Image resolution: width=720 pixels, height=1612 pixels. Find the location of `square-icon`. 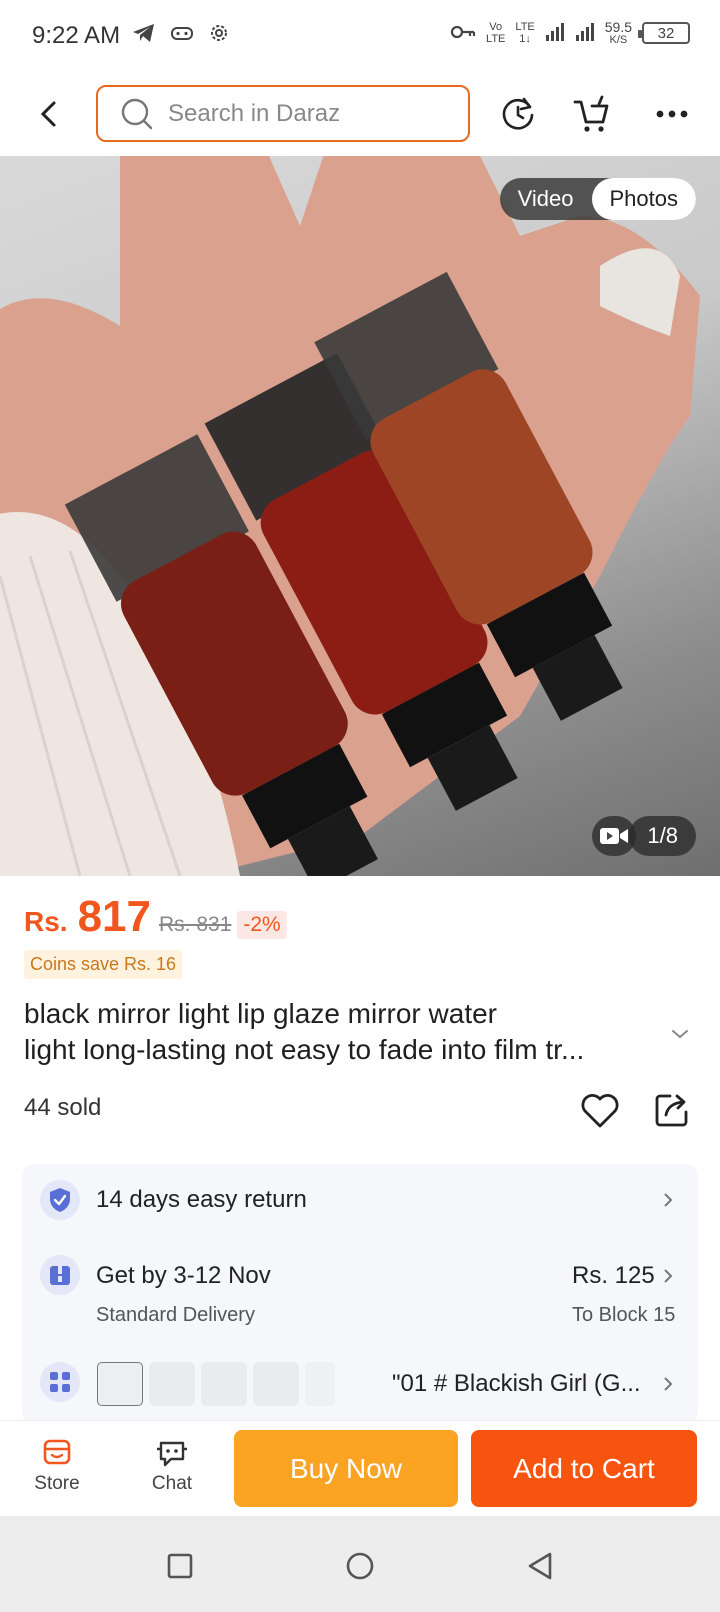

square-icon is located at coordinates (180, 1566).